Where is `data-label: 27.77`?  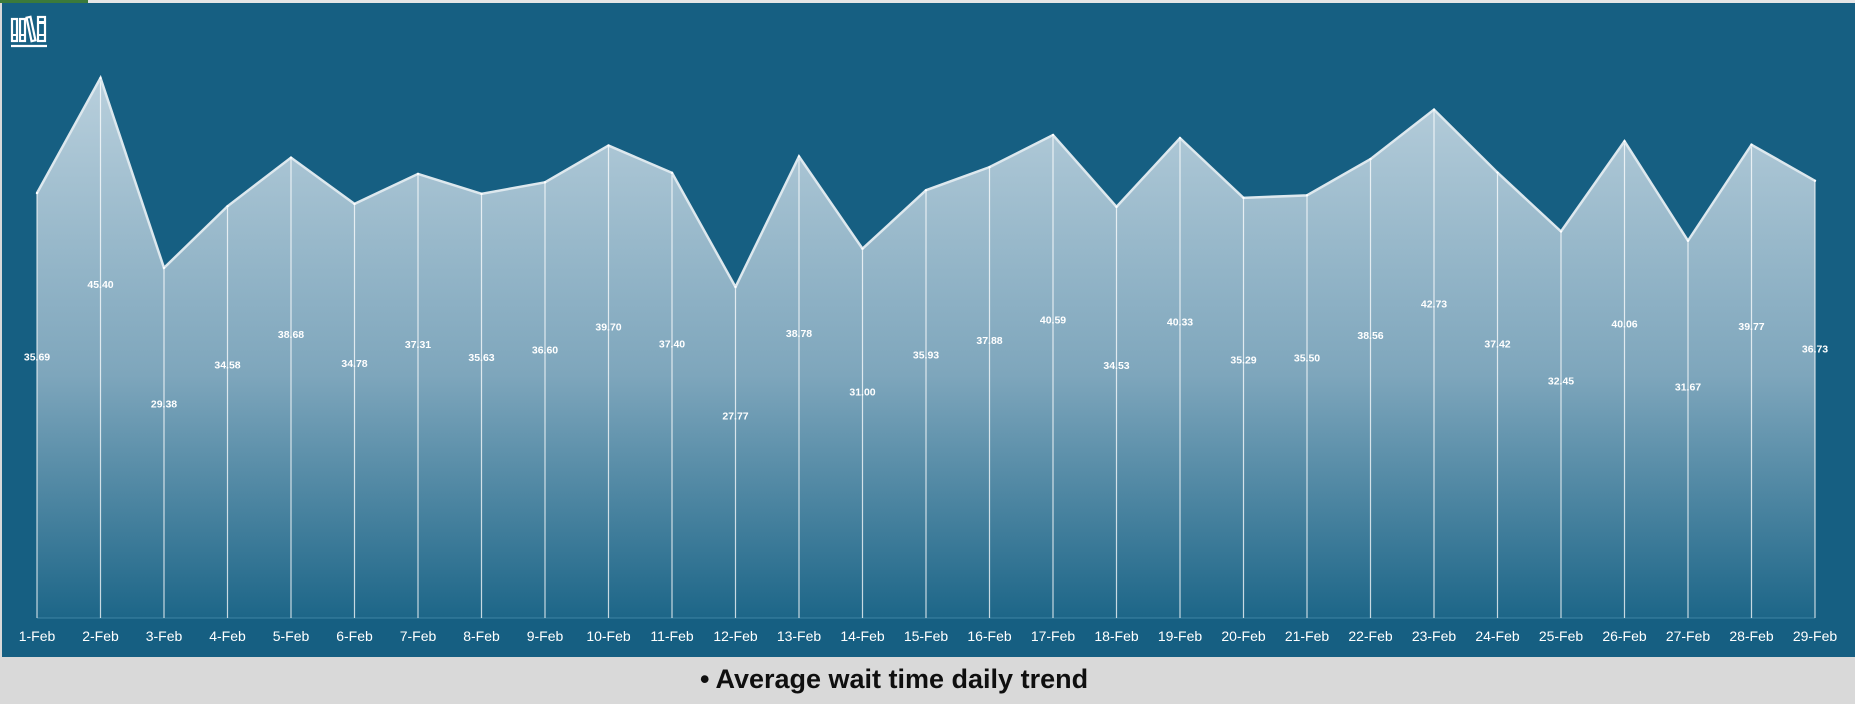
data-label: 27.77 is located at coordinates (735, 416).